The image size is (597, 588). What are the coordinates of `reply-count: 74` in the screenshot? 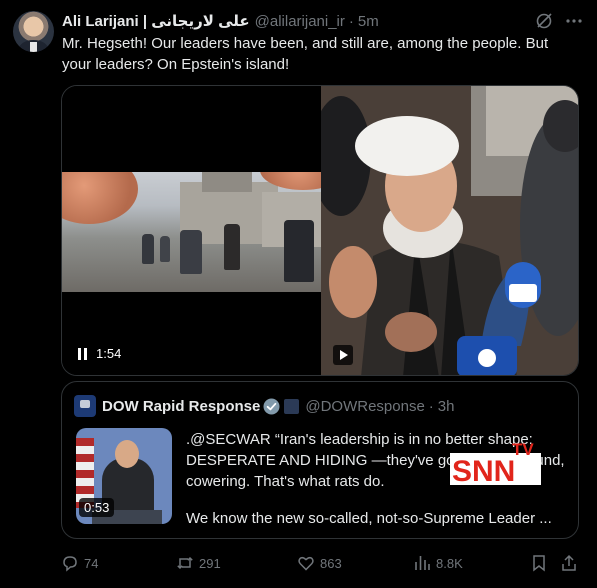 It's located at (91, 563).